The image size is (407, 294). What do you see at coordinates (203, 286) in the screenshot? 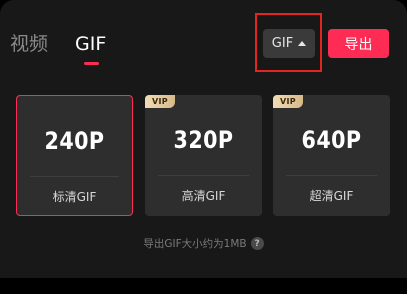
I see `bottom-strip` at bounding box center [203, 286].